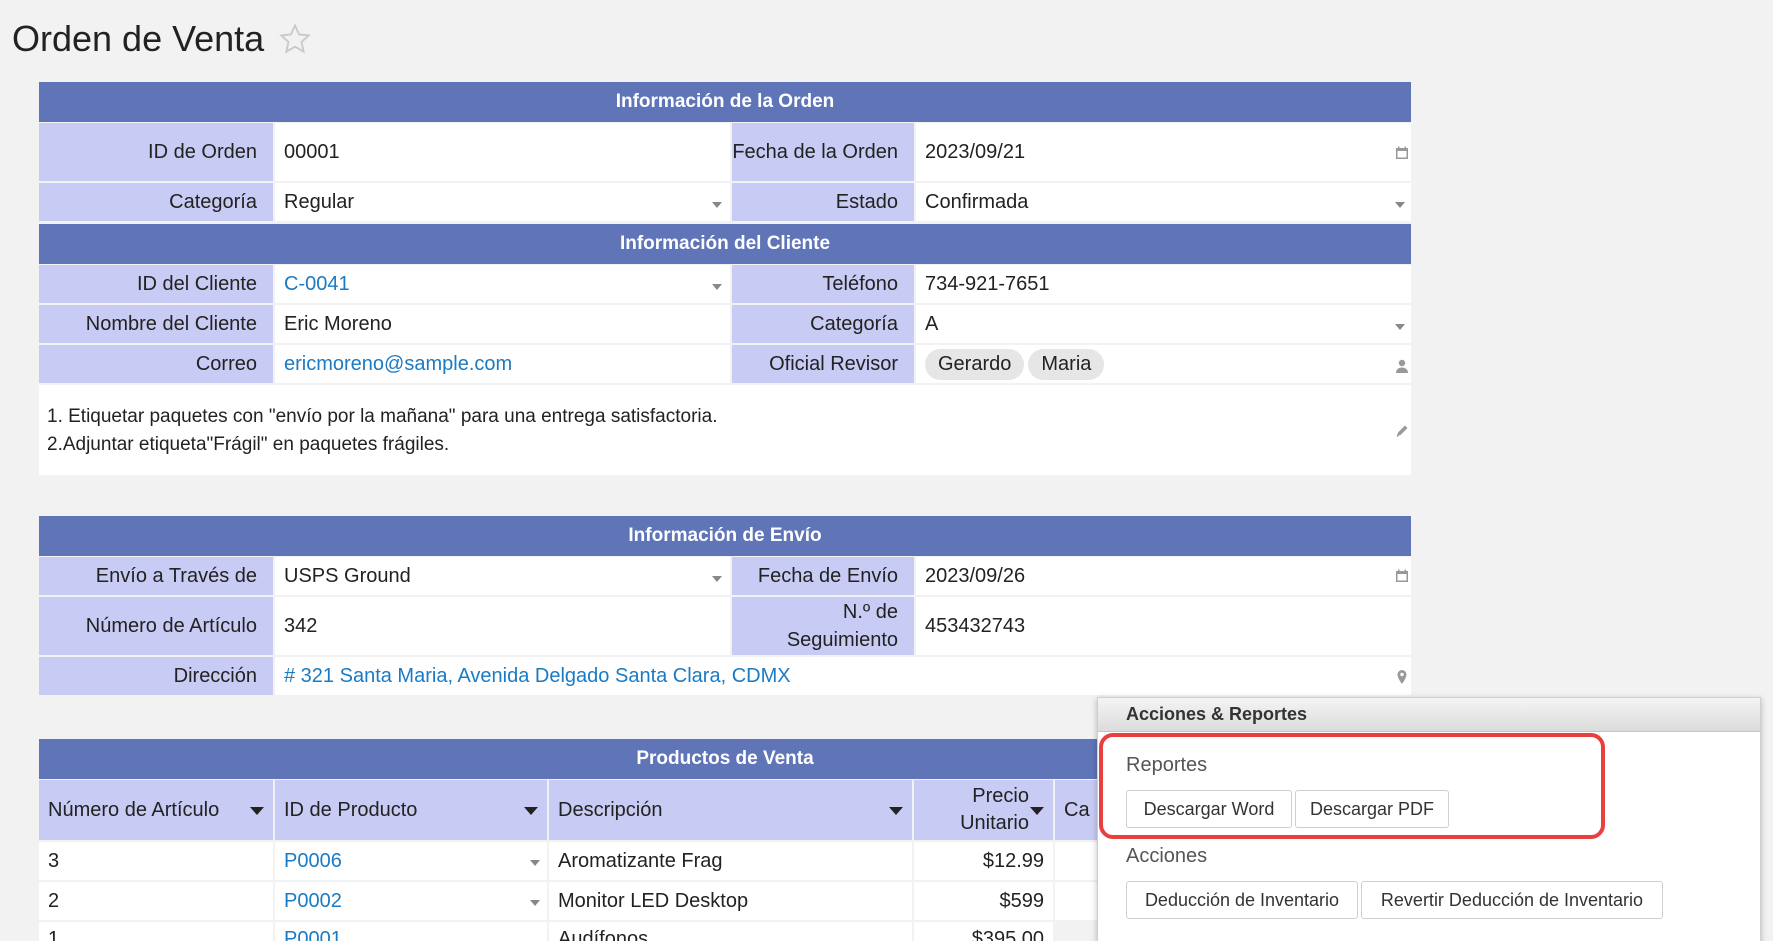 This screenshot has height=941, width=1773. Describe the element at coordinates (1352, 786) in the screenshot. I see `reports-highlight-box` at that location.